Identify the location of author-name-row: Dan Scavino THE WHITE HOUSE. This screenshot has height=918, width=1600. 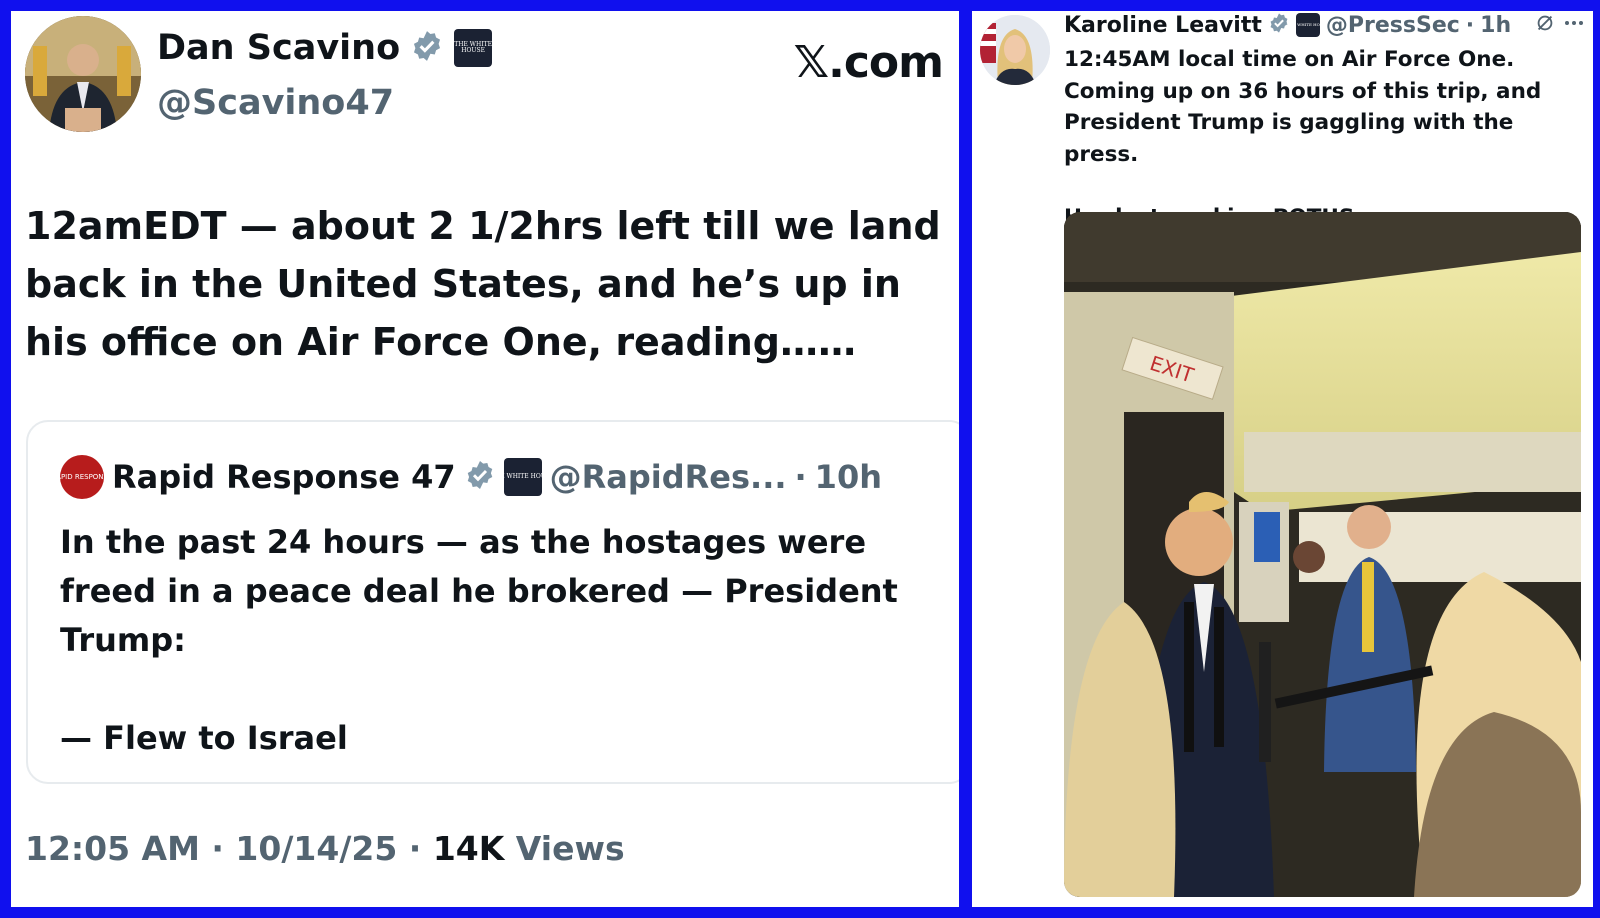
(325, 48).